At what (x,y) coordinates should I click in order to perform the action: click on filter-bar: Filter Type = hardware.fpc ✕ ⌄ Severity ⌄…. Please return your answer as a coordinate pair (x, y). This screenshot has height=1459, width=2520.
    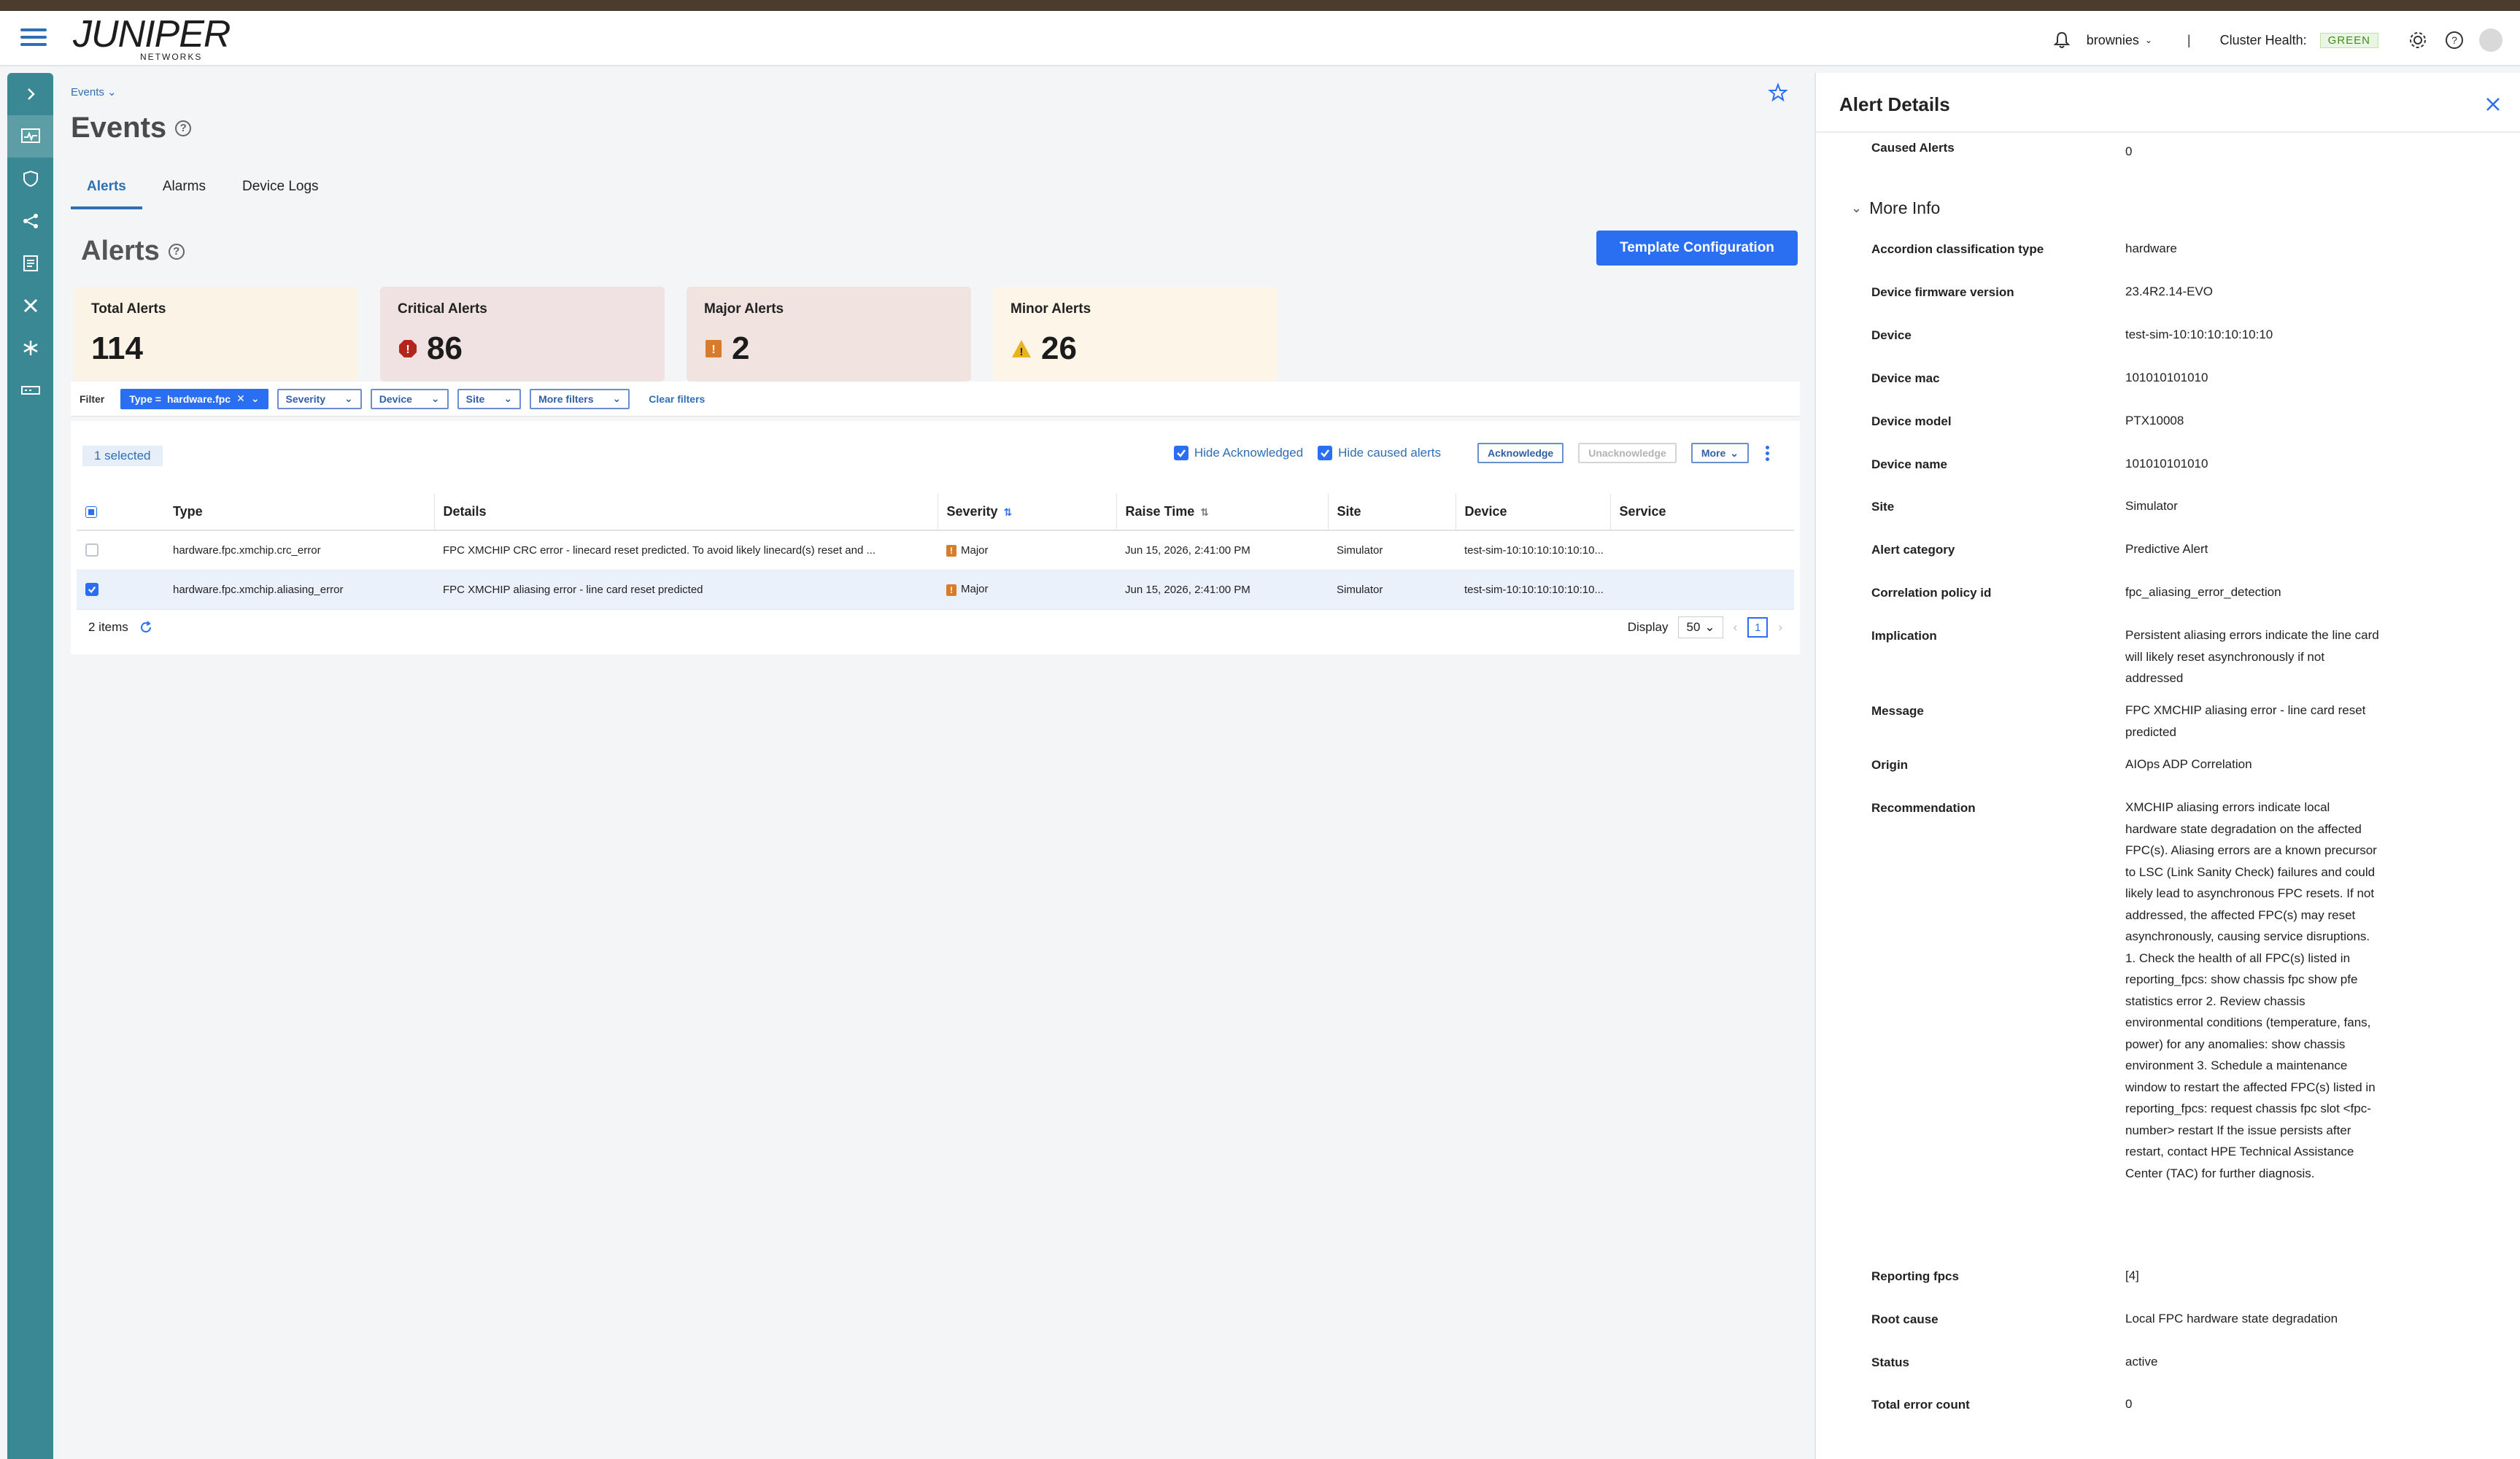
    Looking at the image, I should click on (936, 399).